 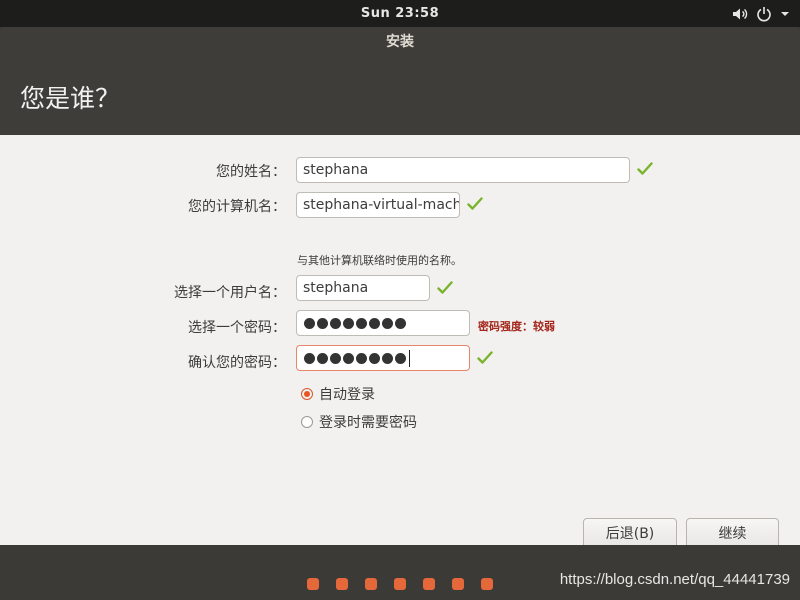 What do you see at coordinates (307, 422) in the screenshot?
I see `require-password-radio` at bounding box center [307, 422].